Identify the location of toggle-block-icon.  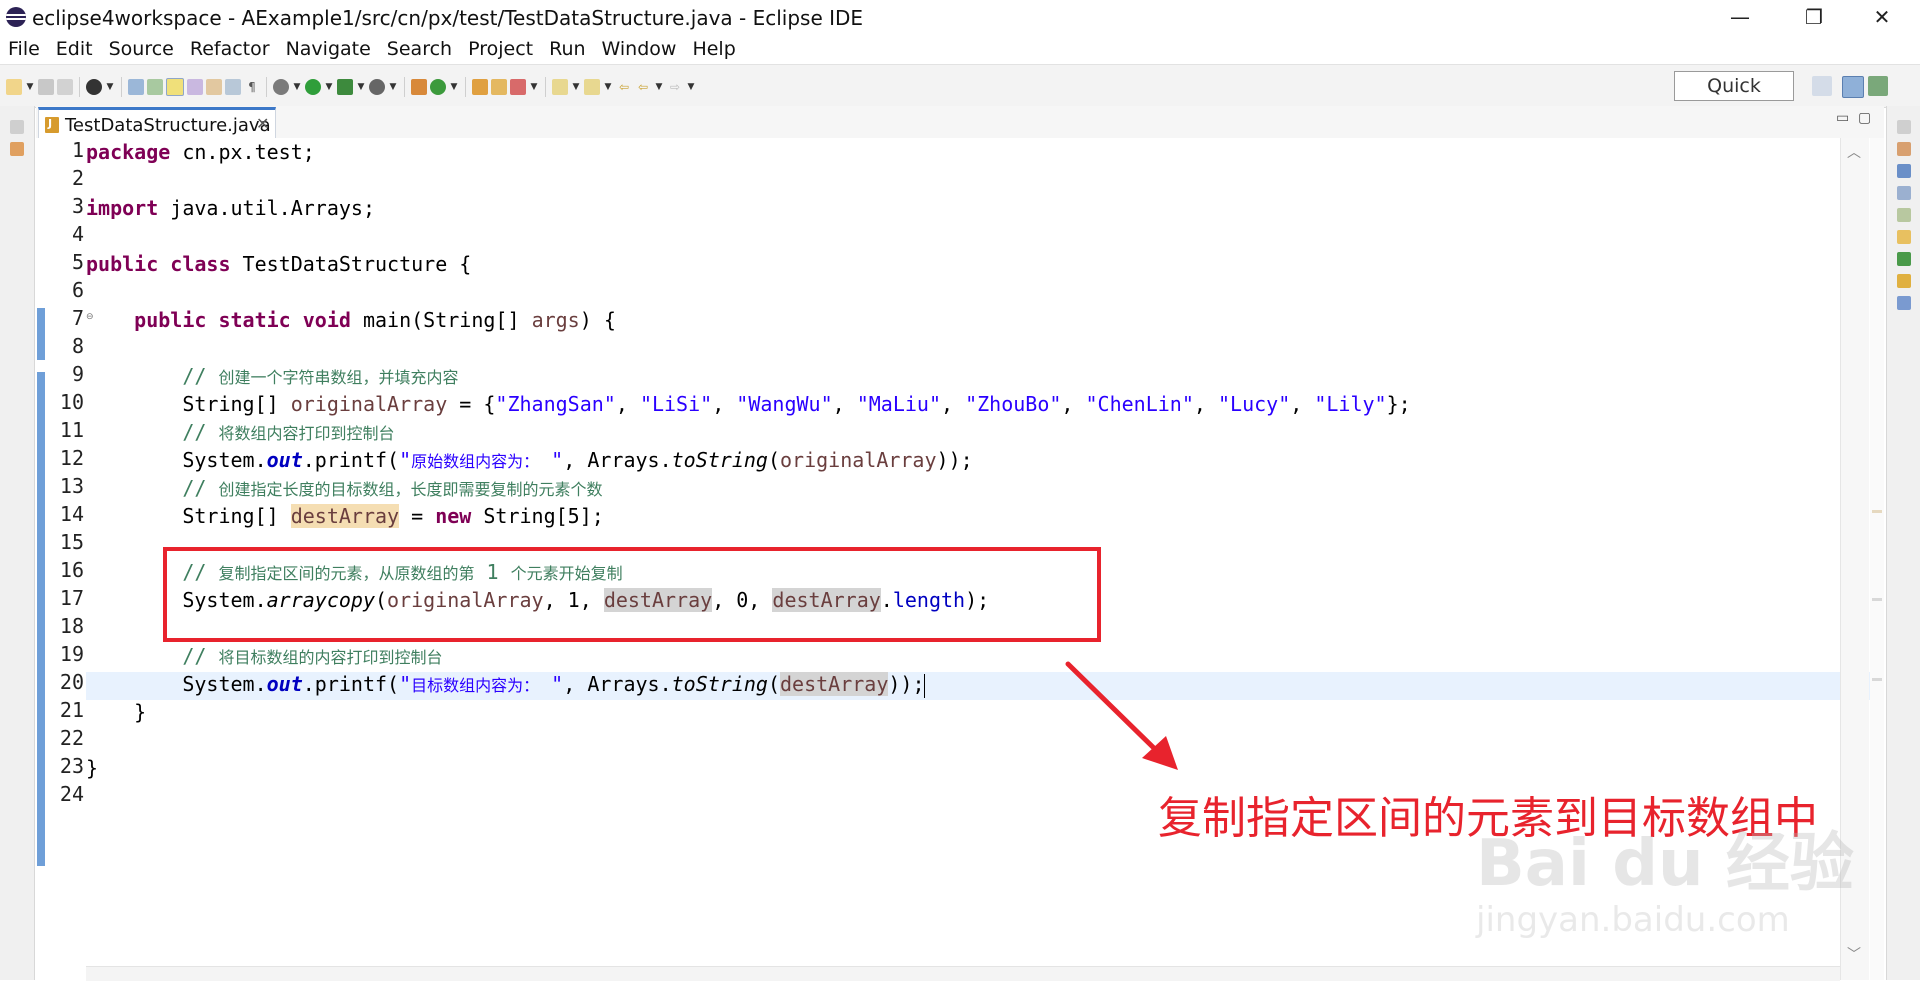
(195, 87).